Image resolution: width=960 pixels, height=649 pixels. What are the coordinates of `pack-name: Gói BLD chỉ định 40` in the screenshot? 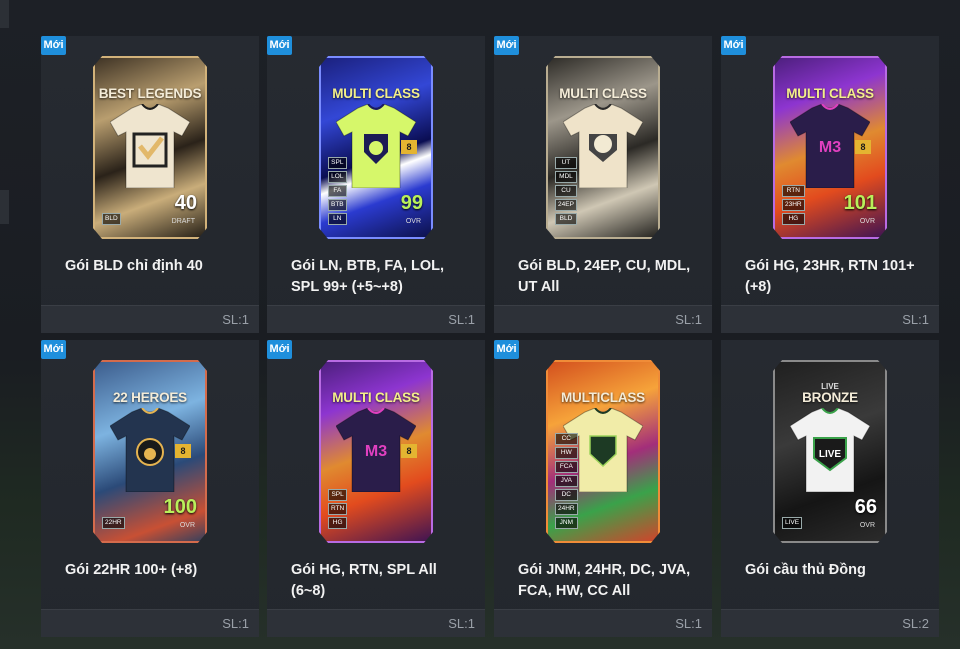 It's located at (134, 266).